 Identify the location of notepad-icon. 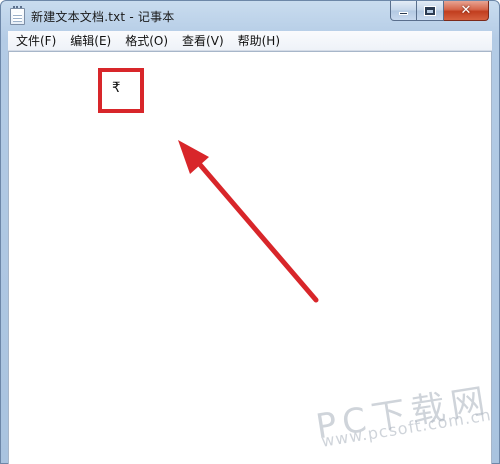
(17, 15).